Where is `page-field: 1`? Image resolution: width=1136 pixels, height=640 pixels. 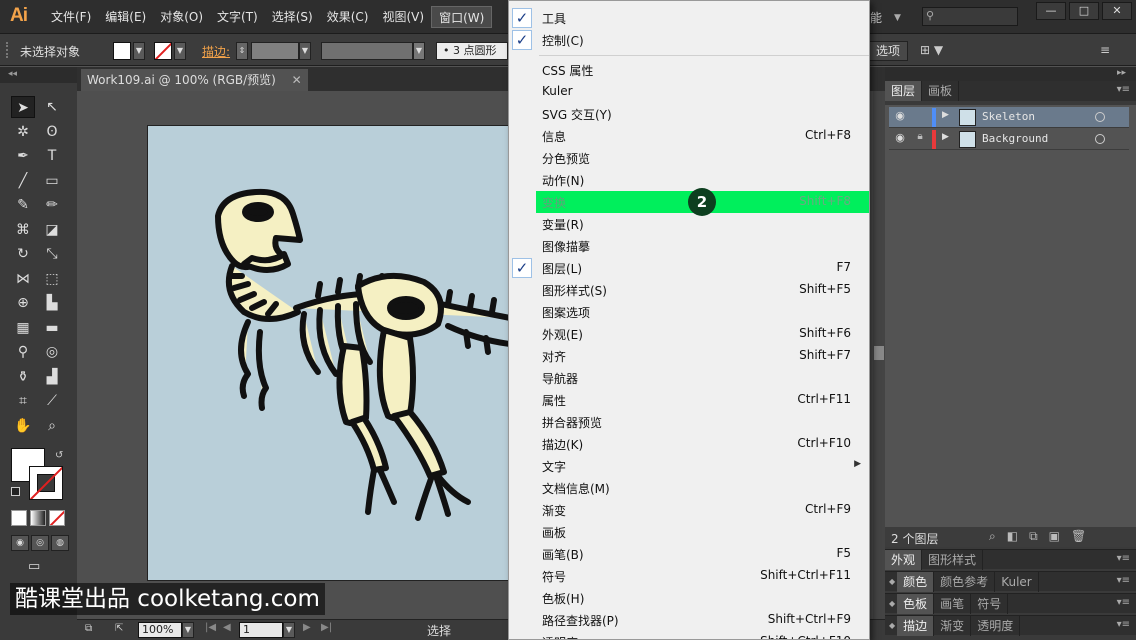
page-field: 1 is located at coordinates (261, 630).